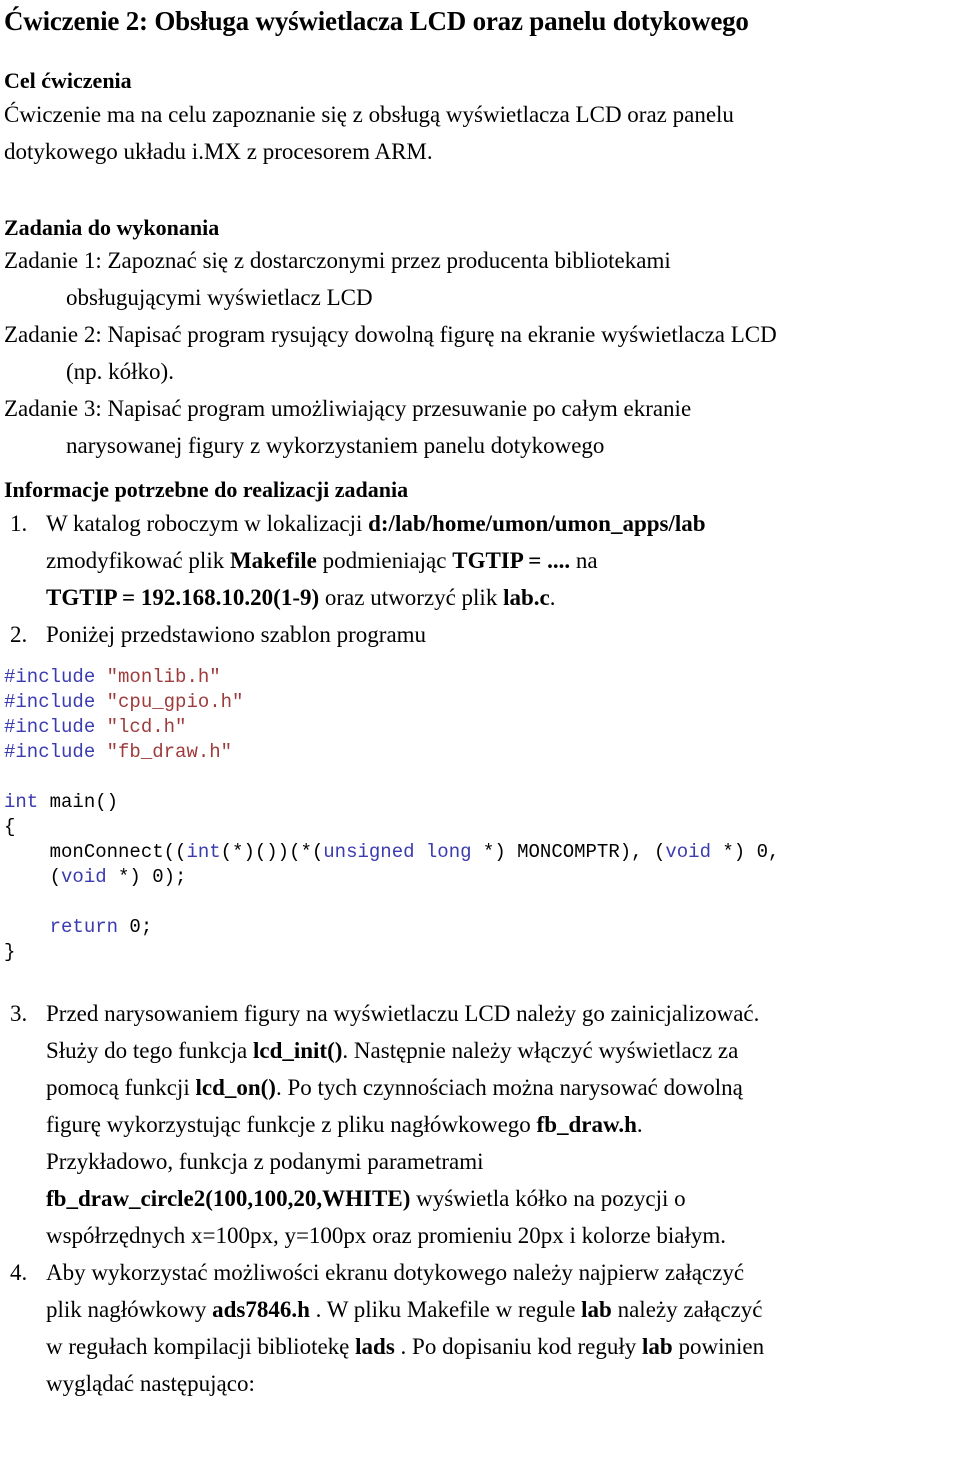 Image resolution: width=960 pixels, height=1480 pixels. I want to click on code-token: *) MONCOMPTR), (, so click(568, 851).